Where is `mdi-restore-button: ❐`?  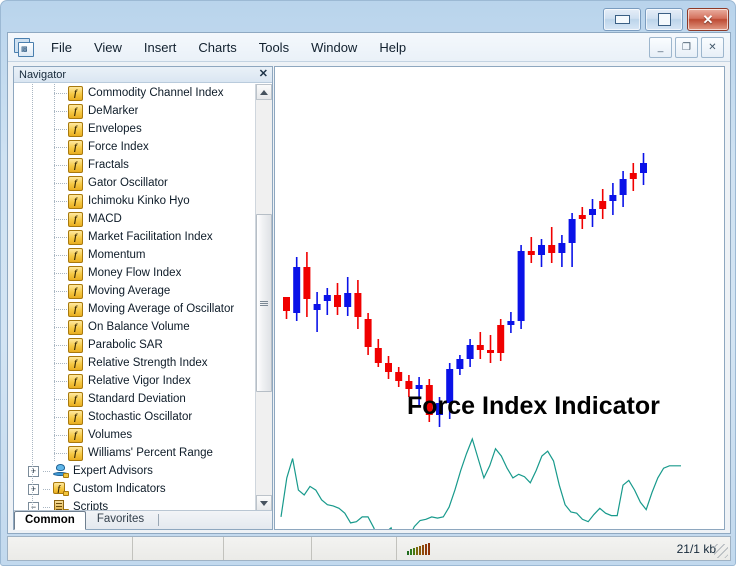 mdi-restore-button: ❐ is located at coordinates (686, 47).